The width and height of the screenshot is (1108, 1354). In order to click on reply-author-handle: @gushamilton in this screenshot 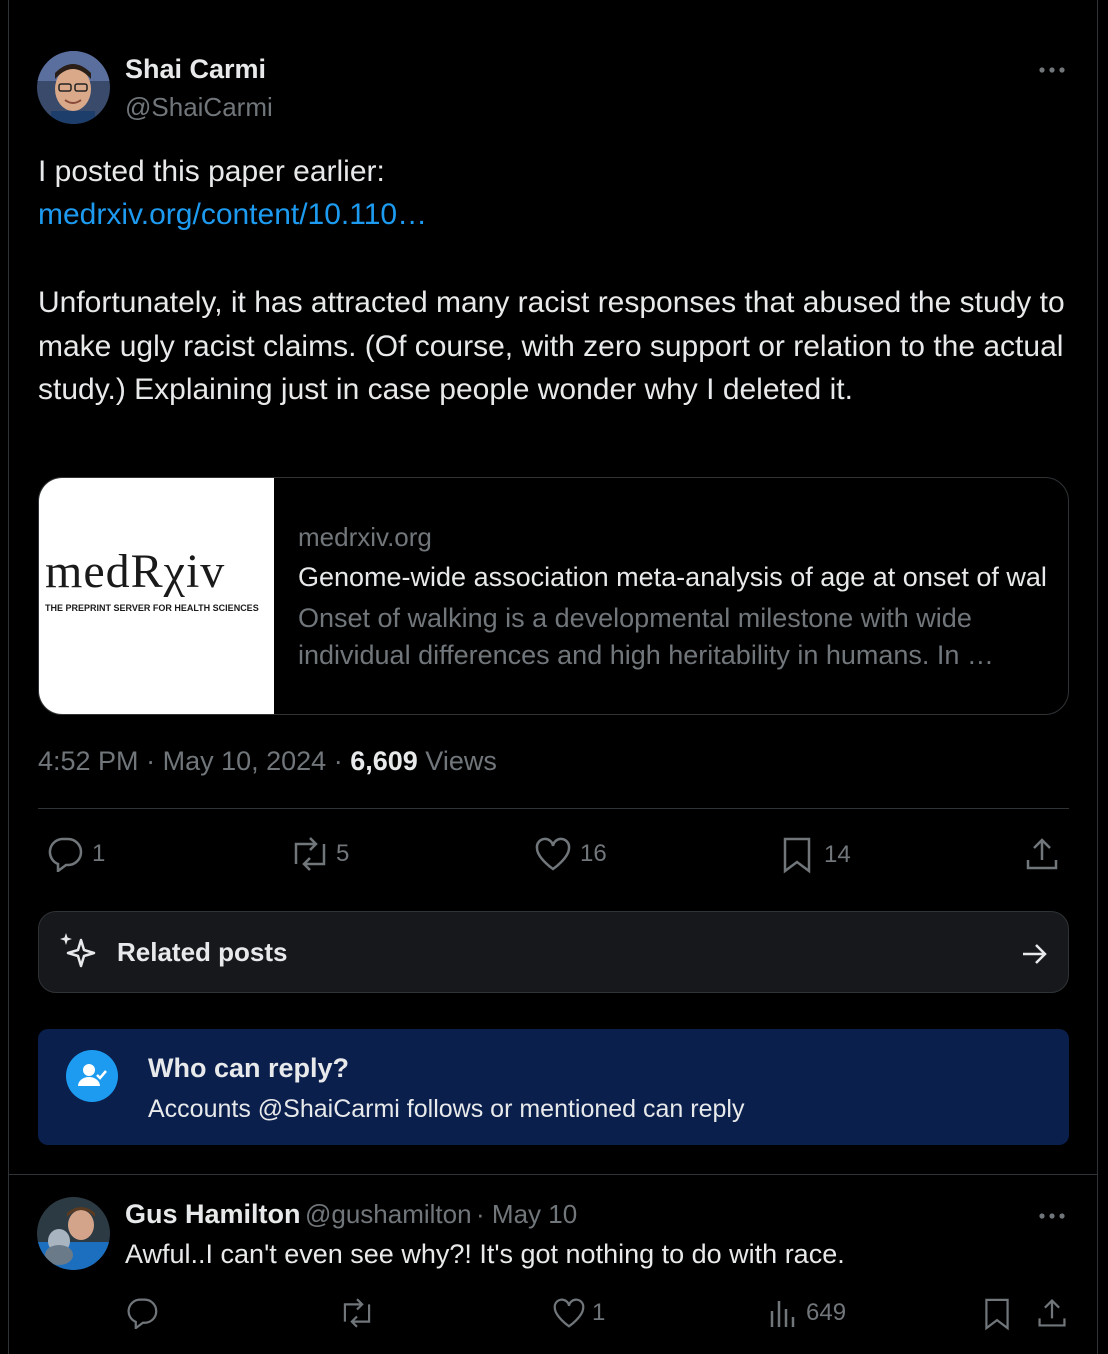, I will do `click(388, 1214)`.